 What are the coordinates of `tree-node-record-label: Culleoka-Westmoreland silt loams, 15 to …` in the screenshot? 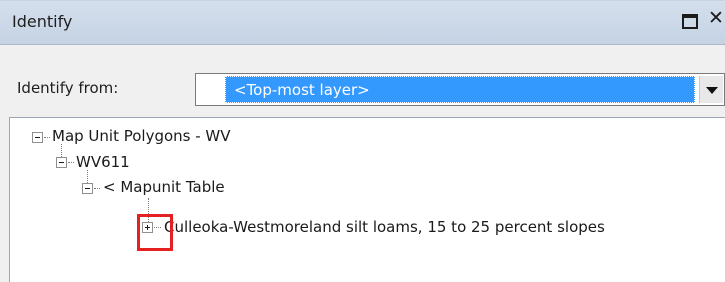 It's located at (384, 227).